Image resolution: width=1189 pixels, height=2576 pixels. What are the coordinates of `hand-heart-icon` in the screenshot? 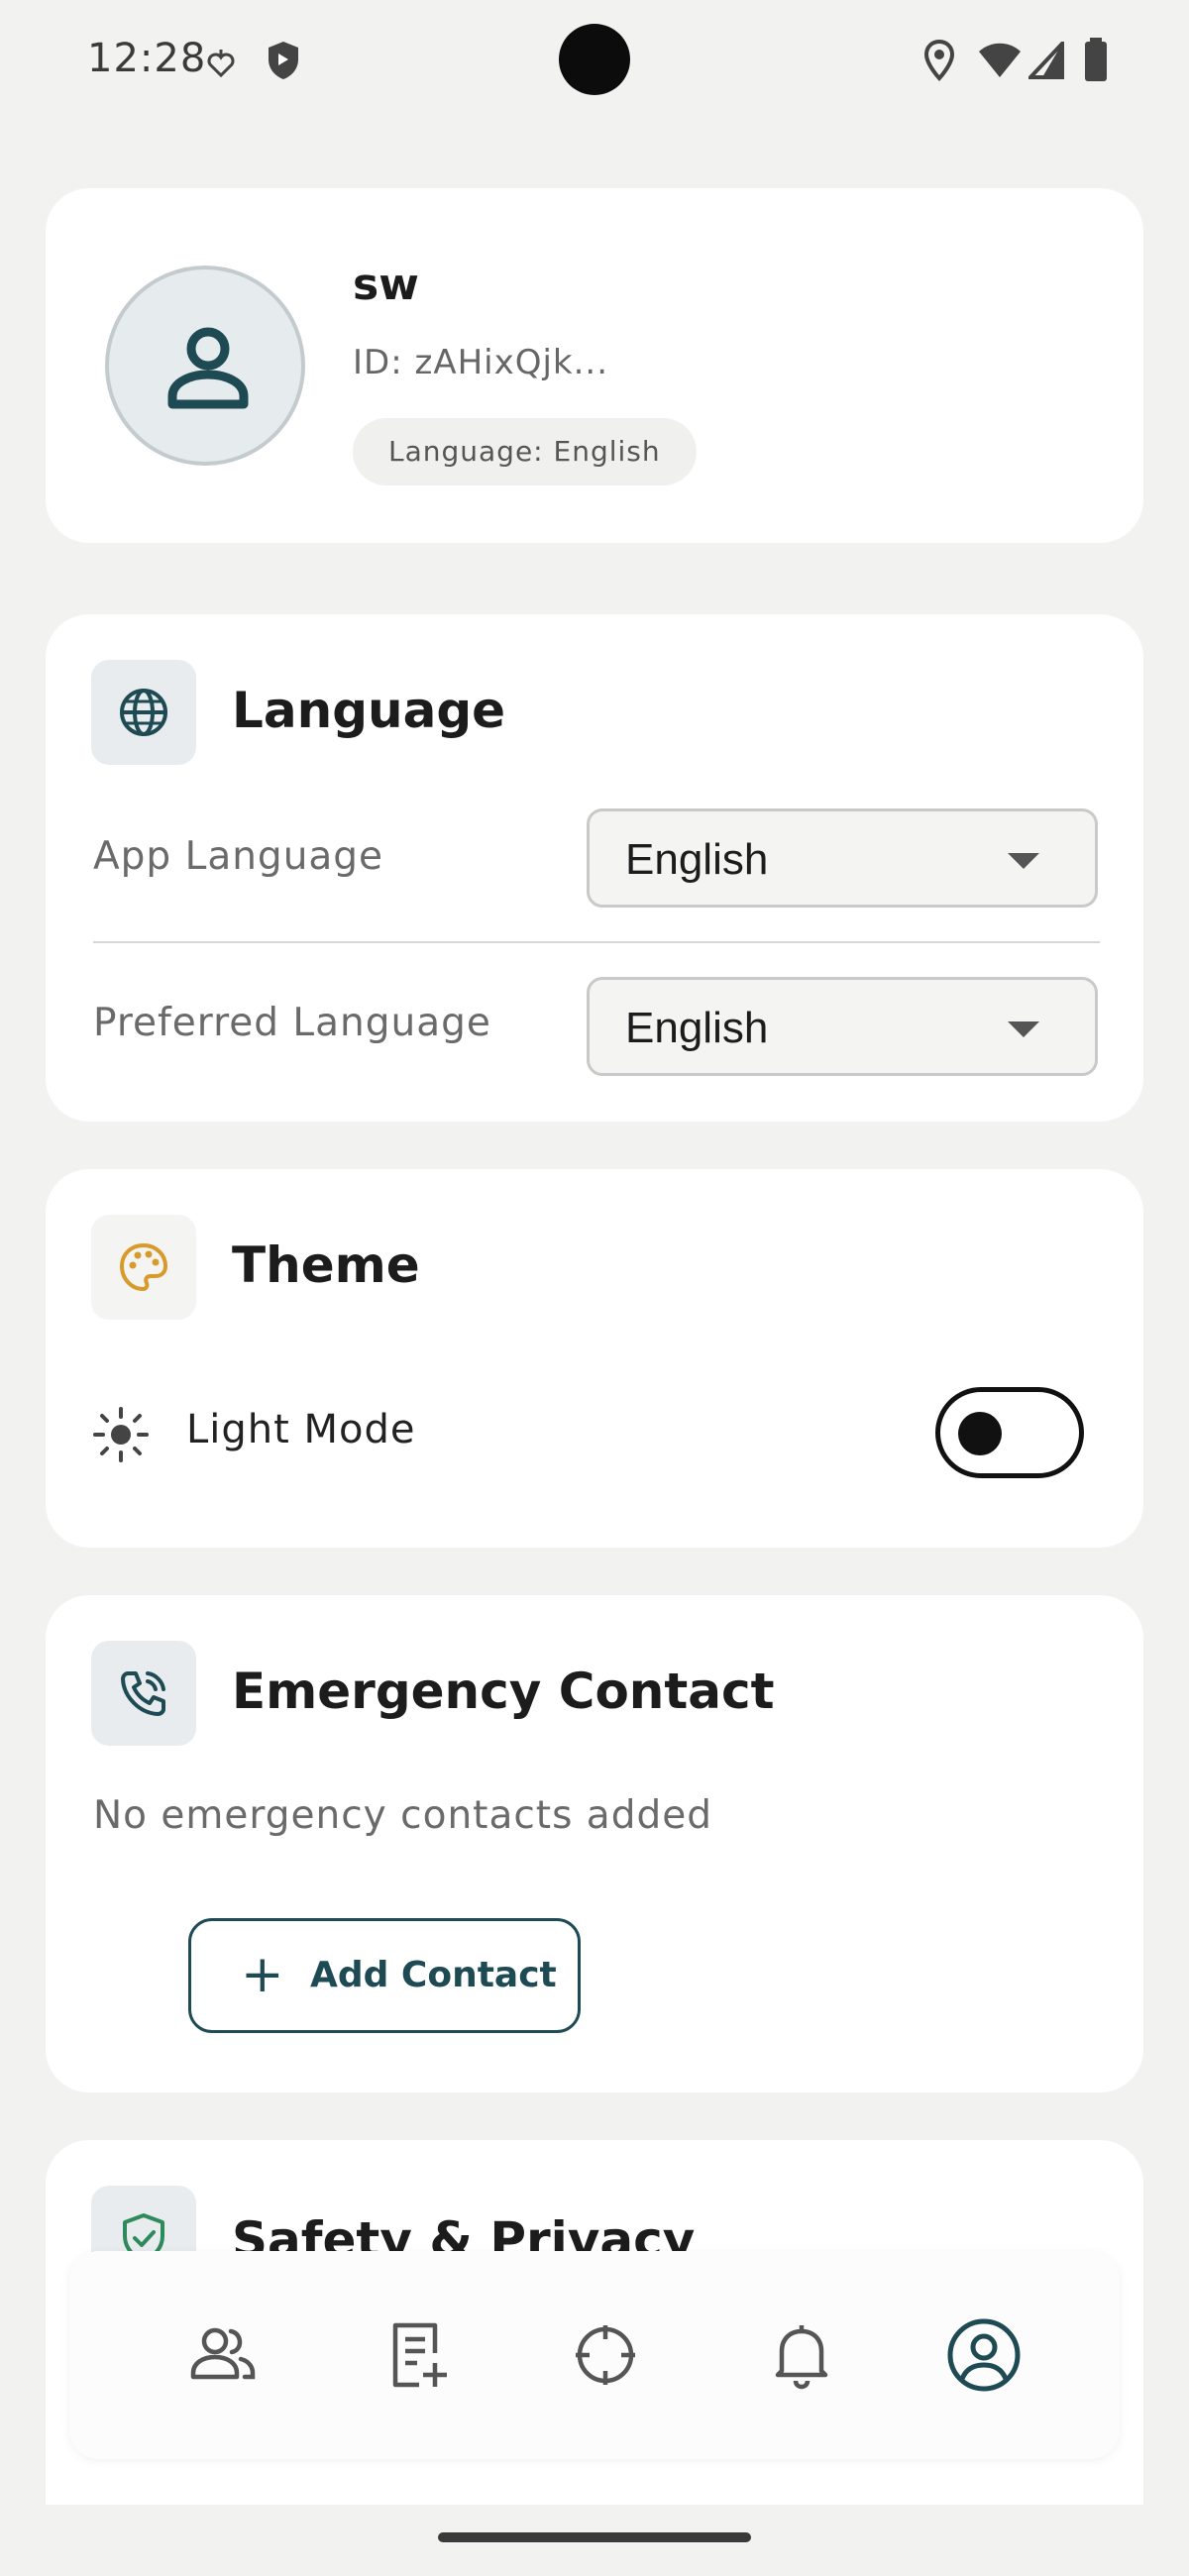 It's located at (221, 64).